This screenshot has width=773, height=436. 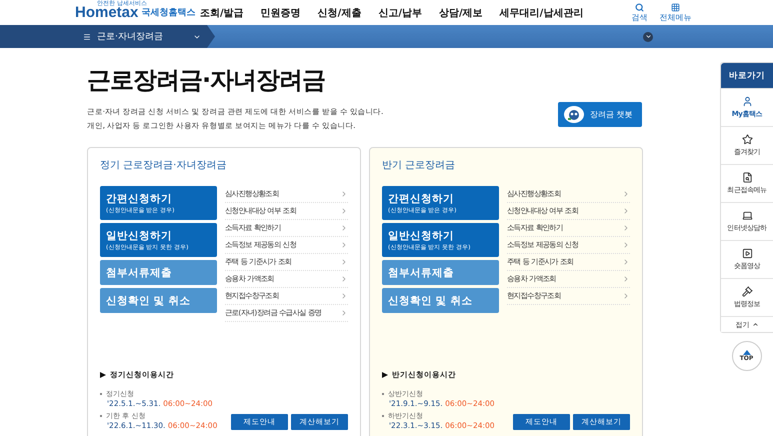 I want to click on chatbot-button: 장려금 챗봇, so click(x=600, y=114).